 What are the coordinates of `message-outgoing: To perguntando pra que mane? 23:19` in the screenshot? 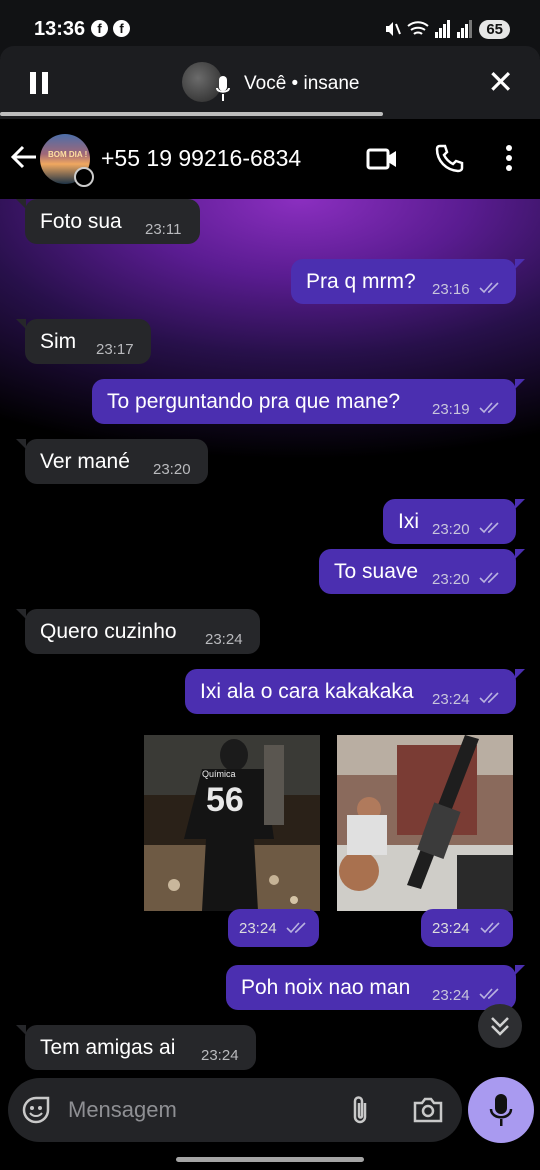 It's located at (308, 401).